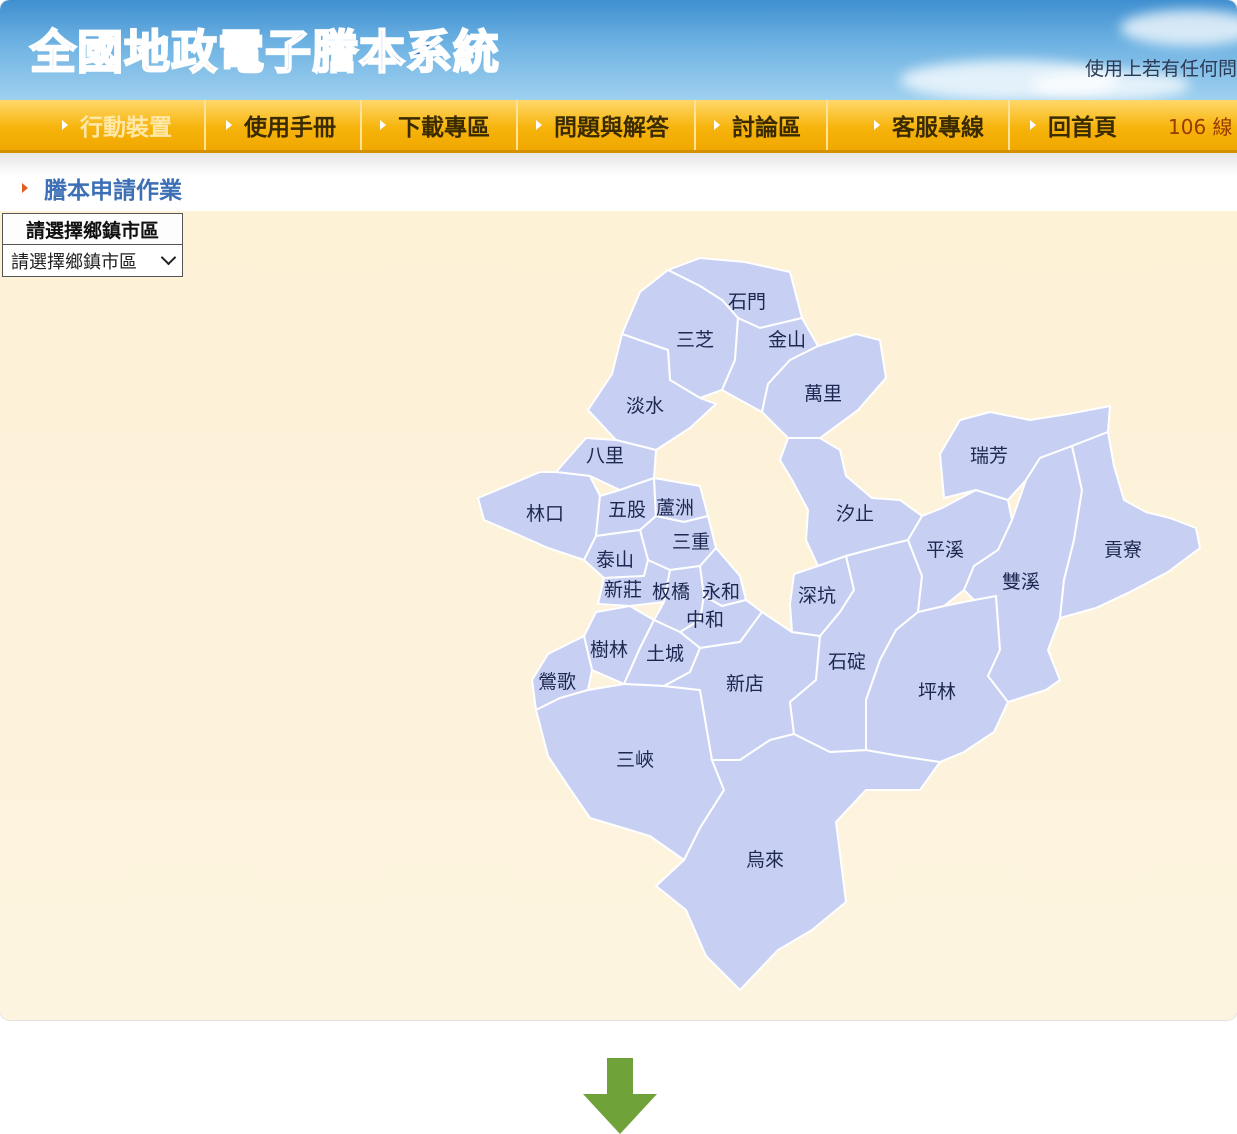 Image resolution: width=1237 pixels, height=1134 pixels. What do you see at coordinates (635, 760) in the screenshot?
I see `label-sanxia: 三峽` at bounding box center [635, 760].